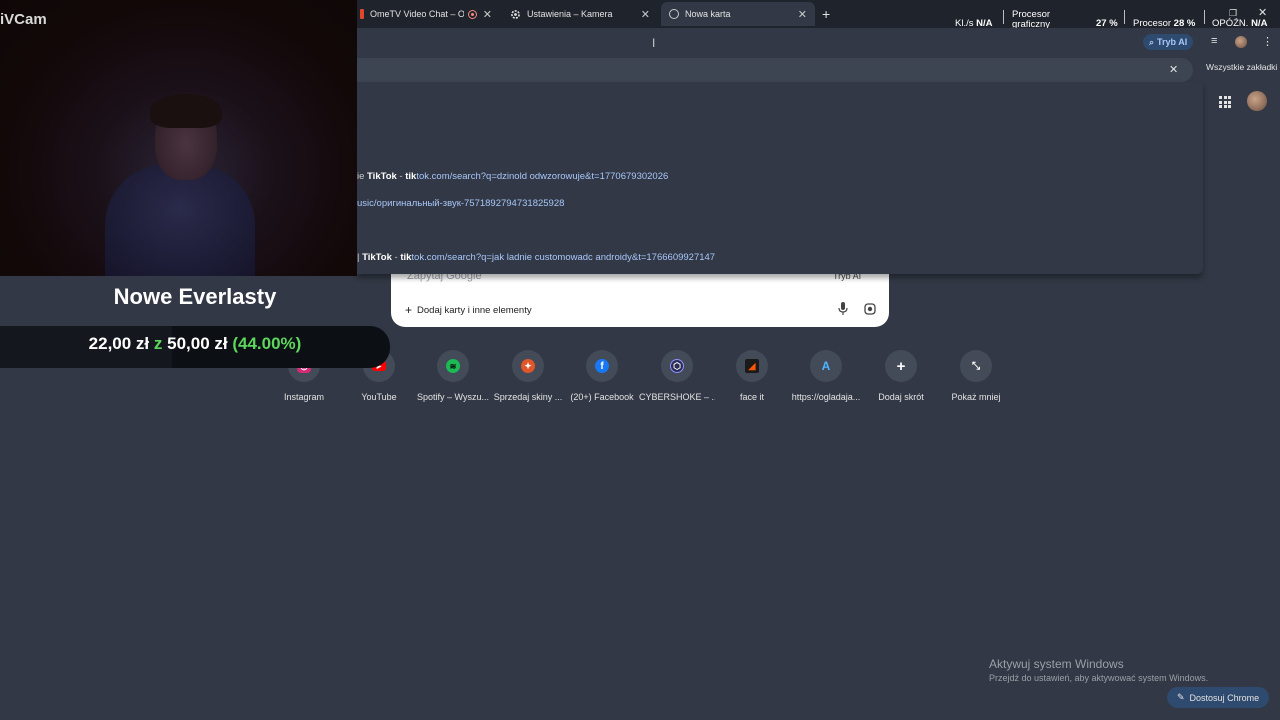 Image resolution: width=1280 pixels, height=720 pixels. Describe the element at coordinates (1241, 67) in the screenshot. I see `all-bookmarks-link: Wszystkie zakładki` at that location.